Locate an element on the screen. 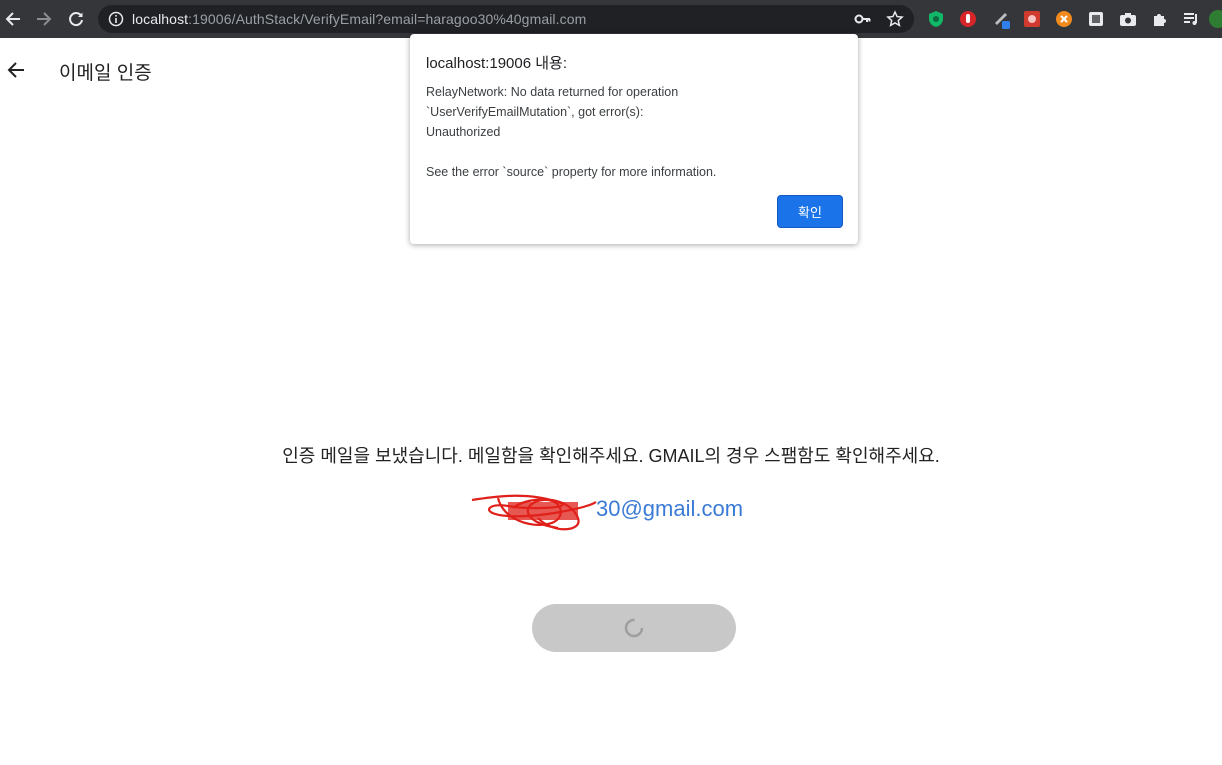 The height and width of the screenshot is (765, 1222). camera-extension-icon is located at coordinates (1128, 19).